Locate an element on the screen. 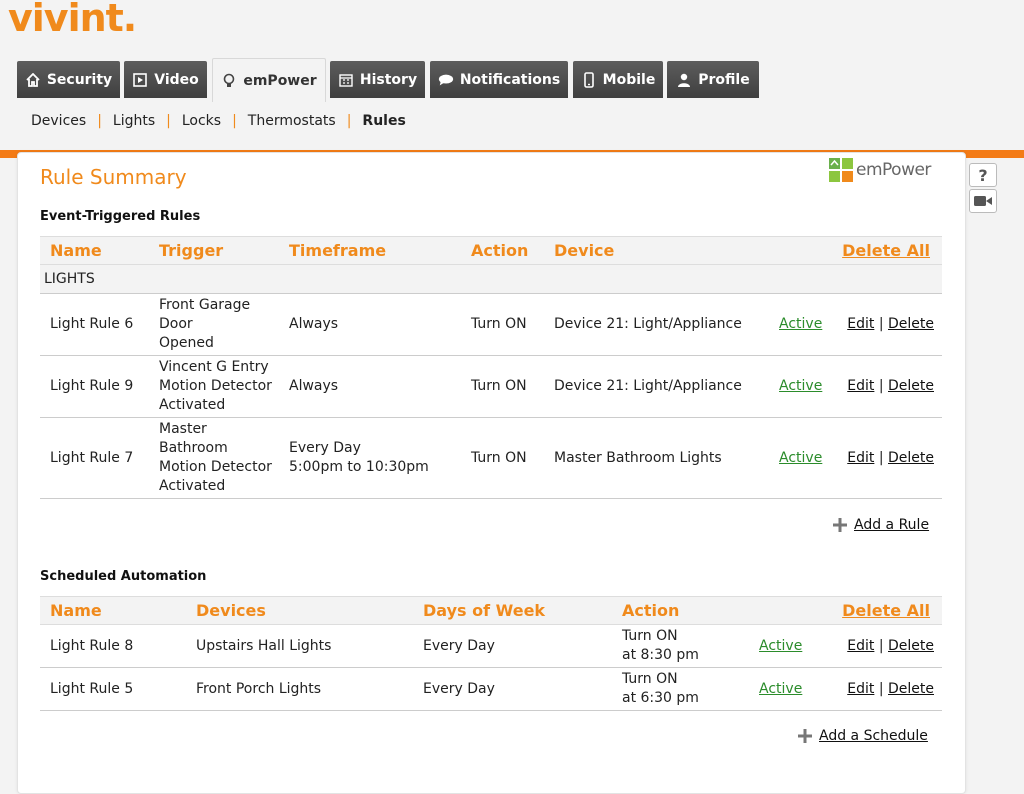 The width and height of the screenshot is (1024, 794). add-rule-button: Add a Rule is located at coordinates (881, 525).